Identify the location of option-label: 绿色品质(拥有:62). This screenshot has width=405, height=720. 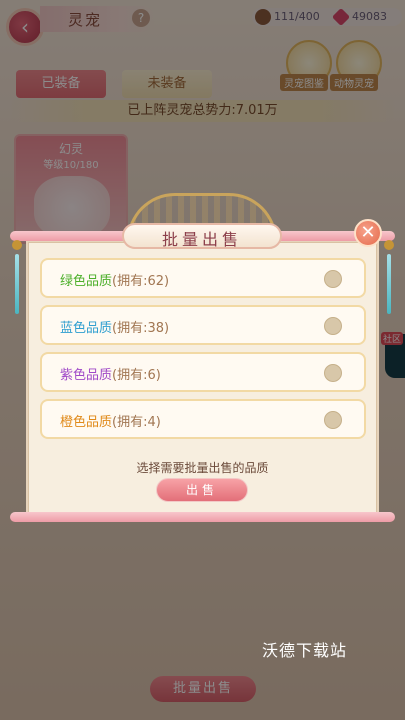
(114, 279).